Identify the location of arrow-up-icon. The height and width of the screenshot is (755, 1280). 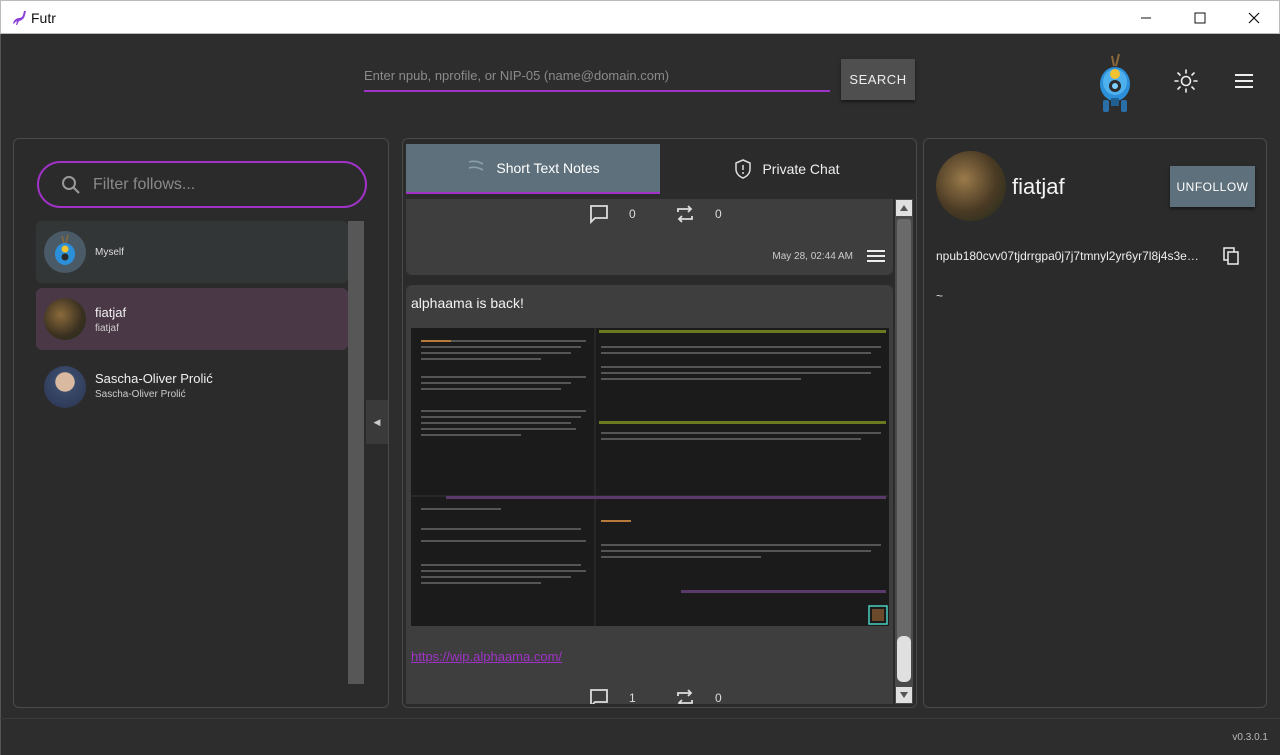
(904, 208).